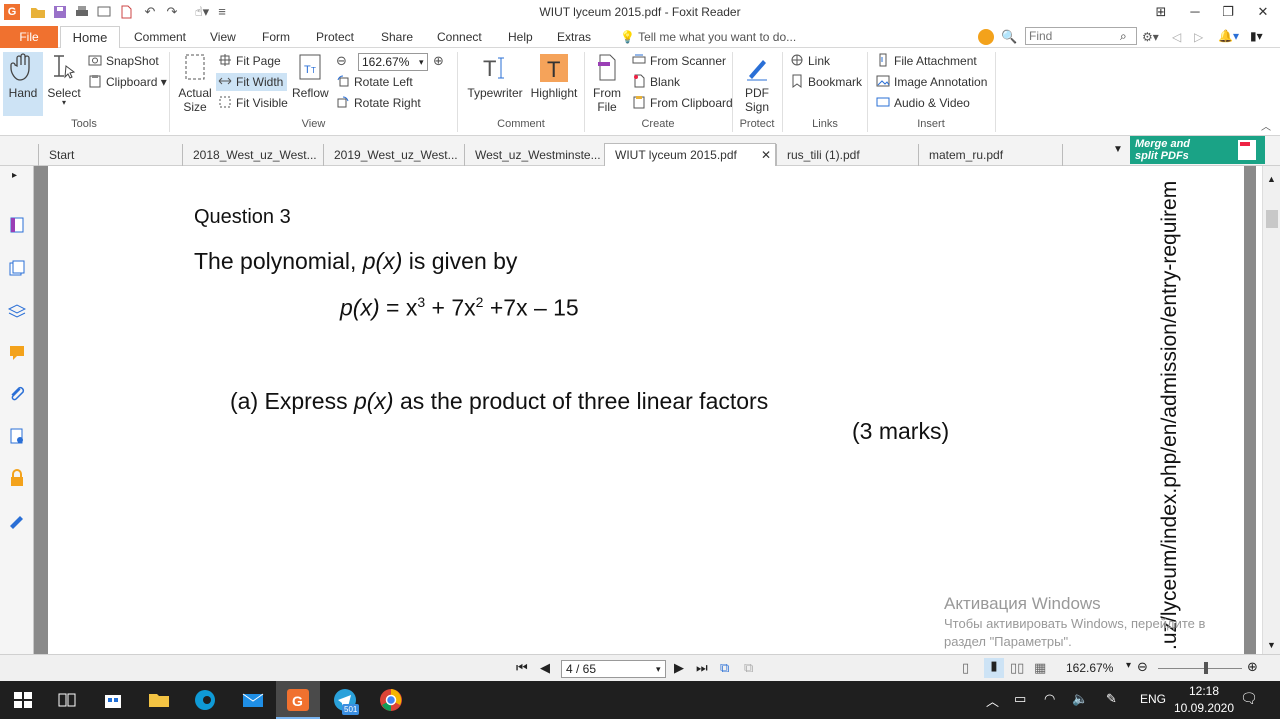 The height and width of the screenshot is (719, 1280). What do you see at coordinates (1197, 150) in the screenshot?
I see `merge-split-banner: Merge and split PDFs` at bounding box center [1197, 150].